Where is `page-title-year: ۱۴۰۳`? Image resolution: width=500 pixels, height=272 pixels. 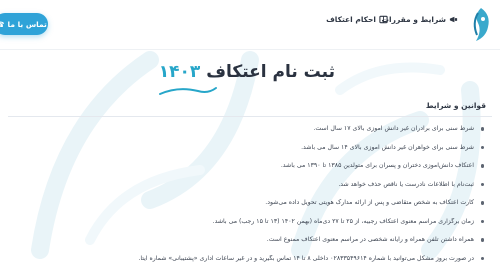
page-title-year: ۱۴۰۳ is located at coordinates (179, 72).